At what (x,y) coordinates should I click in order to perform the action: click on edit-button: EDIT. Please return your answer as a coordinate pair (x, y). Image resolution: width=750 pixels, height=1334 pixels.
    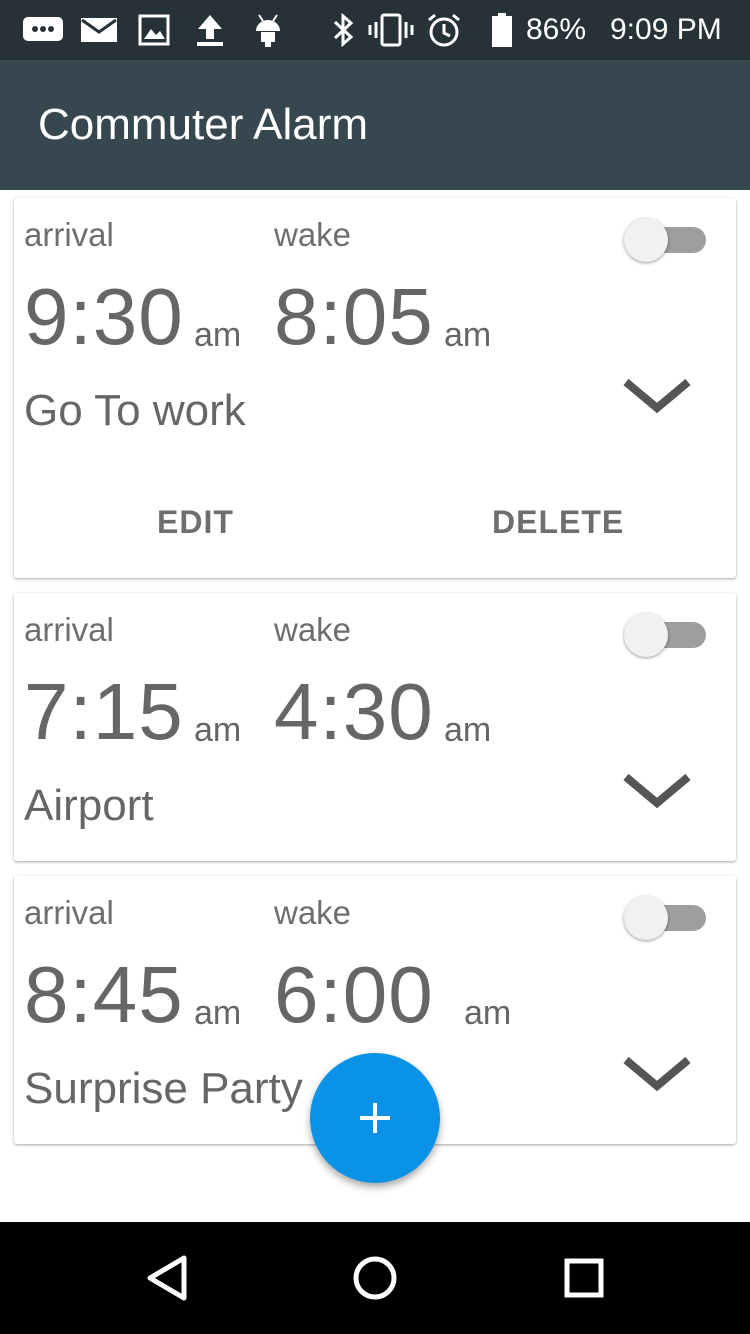
    Looking at the image, I should click on (195, 522).